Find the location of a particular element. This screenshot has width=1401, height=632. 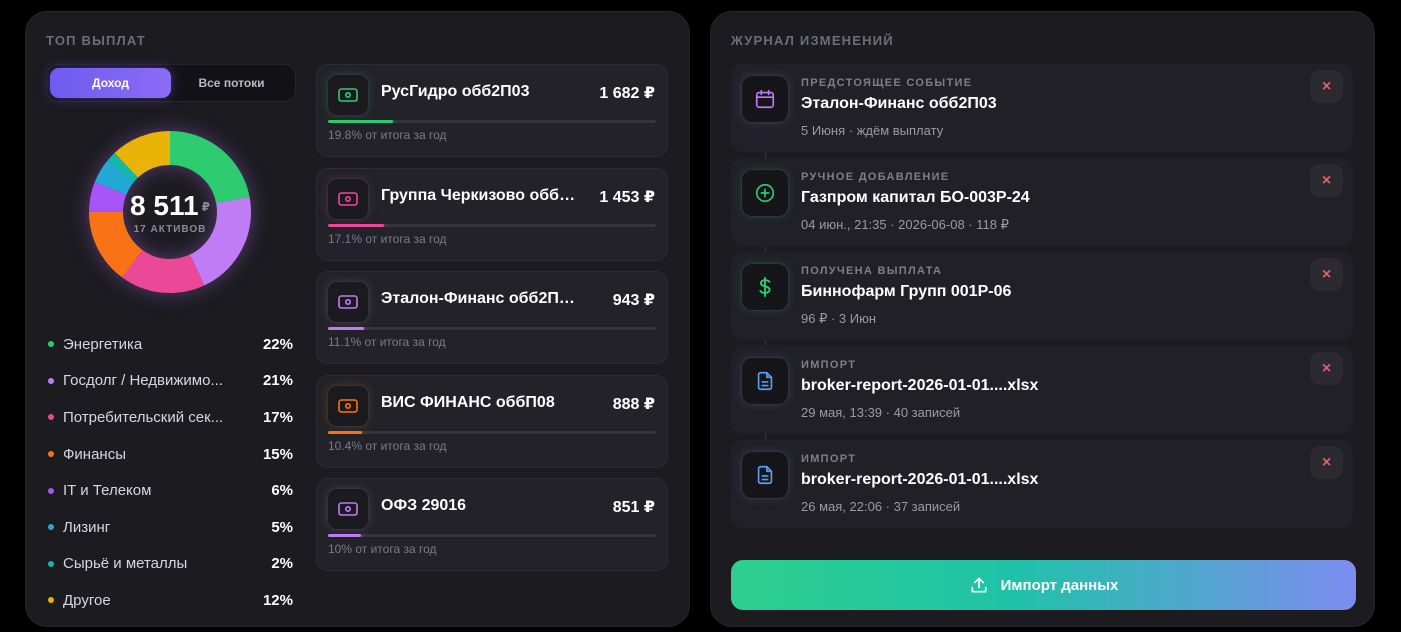

upload-icon is located at coordinates (979, 585).